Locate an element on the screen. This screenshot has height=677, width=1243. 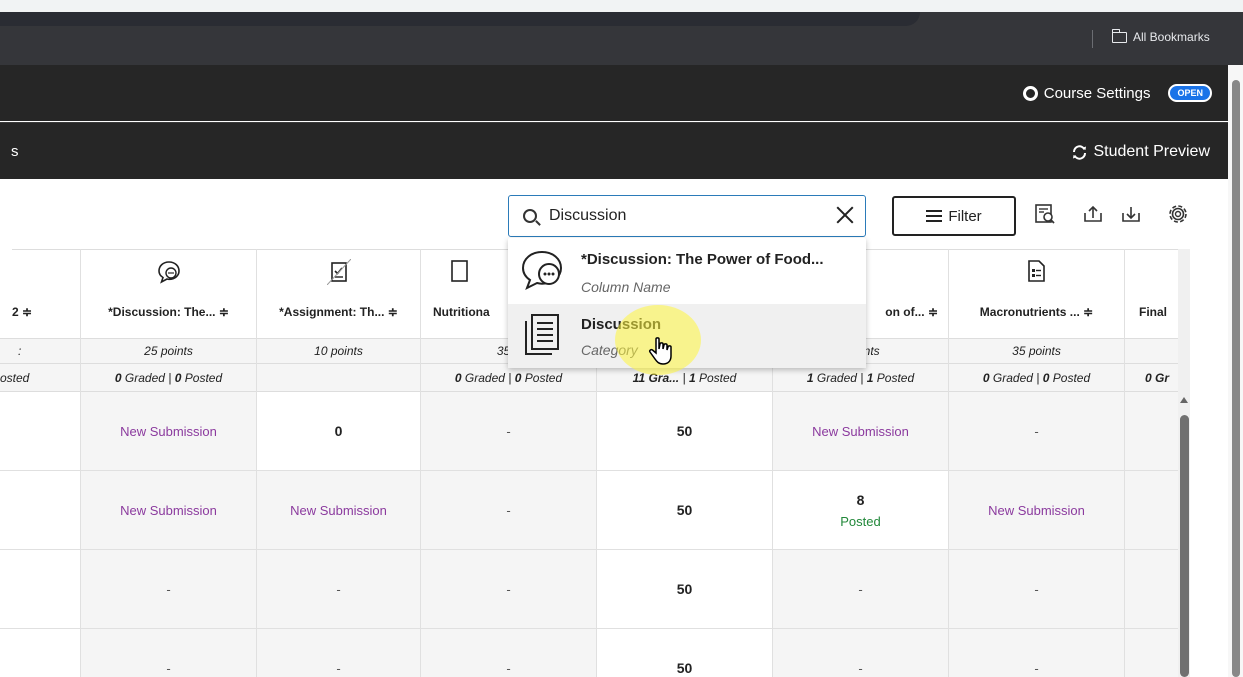
student-preview-label: Student Preview is located at coordinates (1151, 151).